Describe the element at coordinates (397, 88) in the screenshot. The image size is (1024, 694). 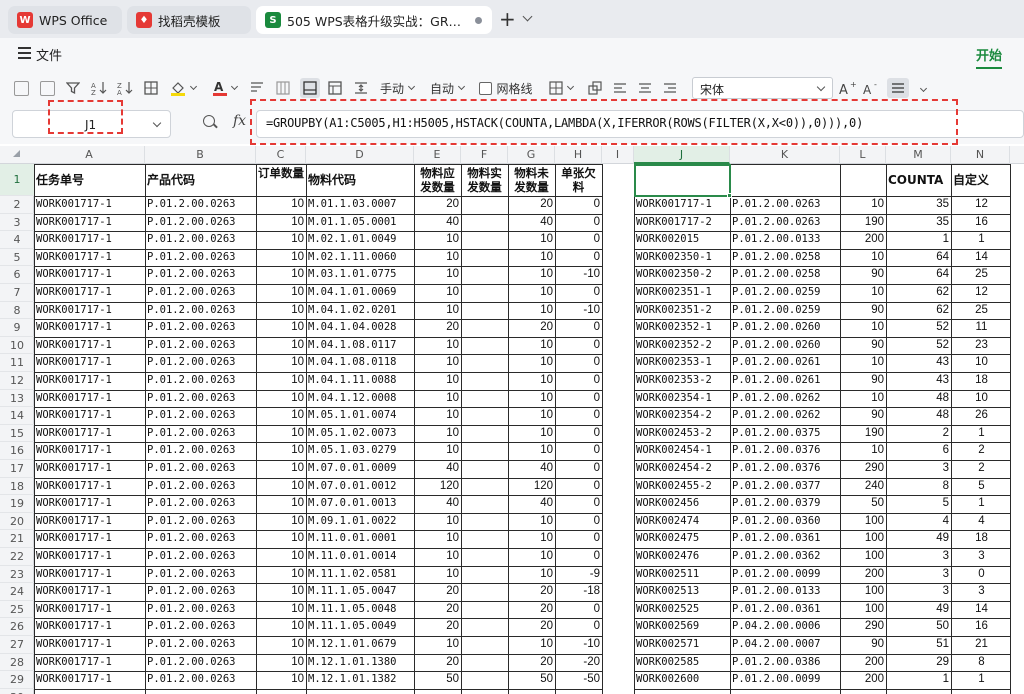
I see `manual-calc-dropdown: 手动` at that location.